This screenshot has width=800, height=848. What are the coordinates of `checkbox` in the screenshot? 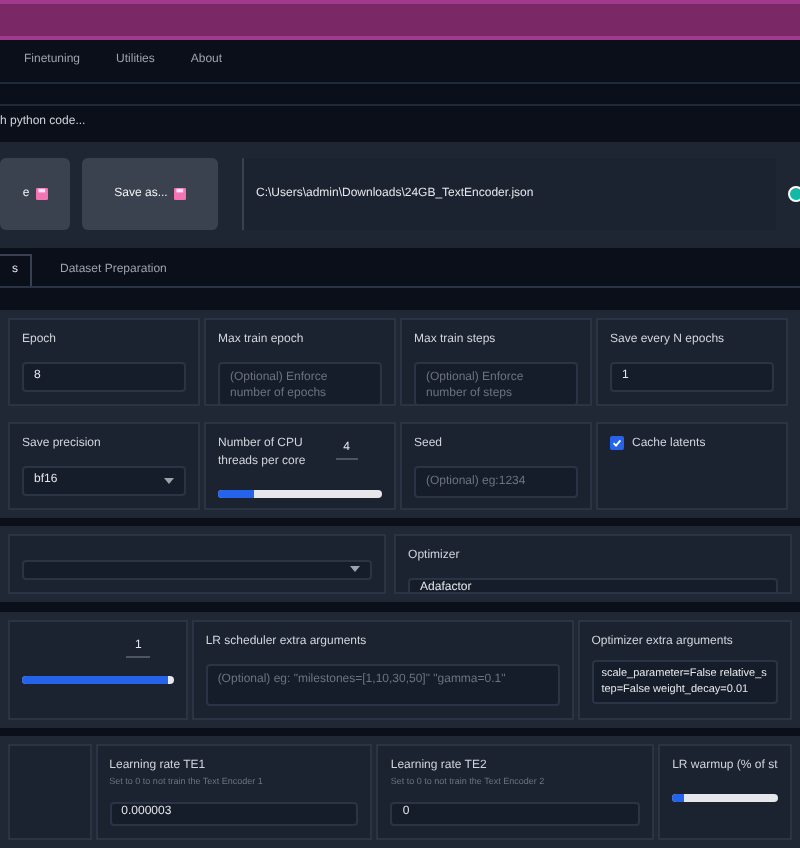 It's located at (617, 443).